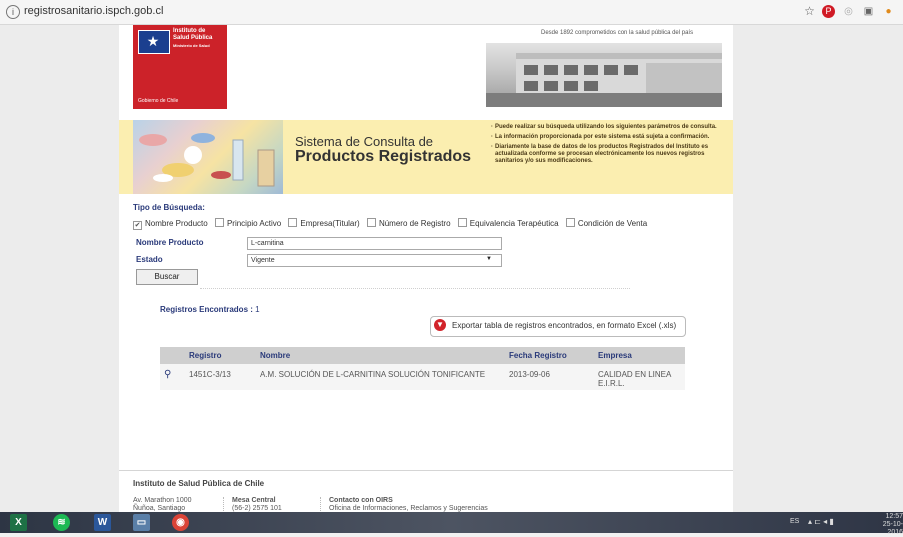 The height and width of the screenshot is (537, 903). I want to click on estado-select: Vigente, so click(374, 260).